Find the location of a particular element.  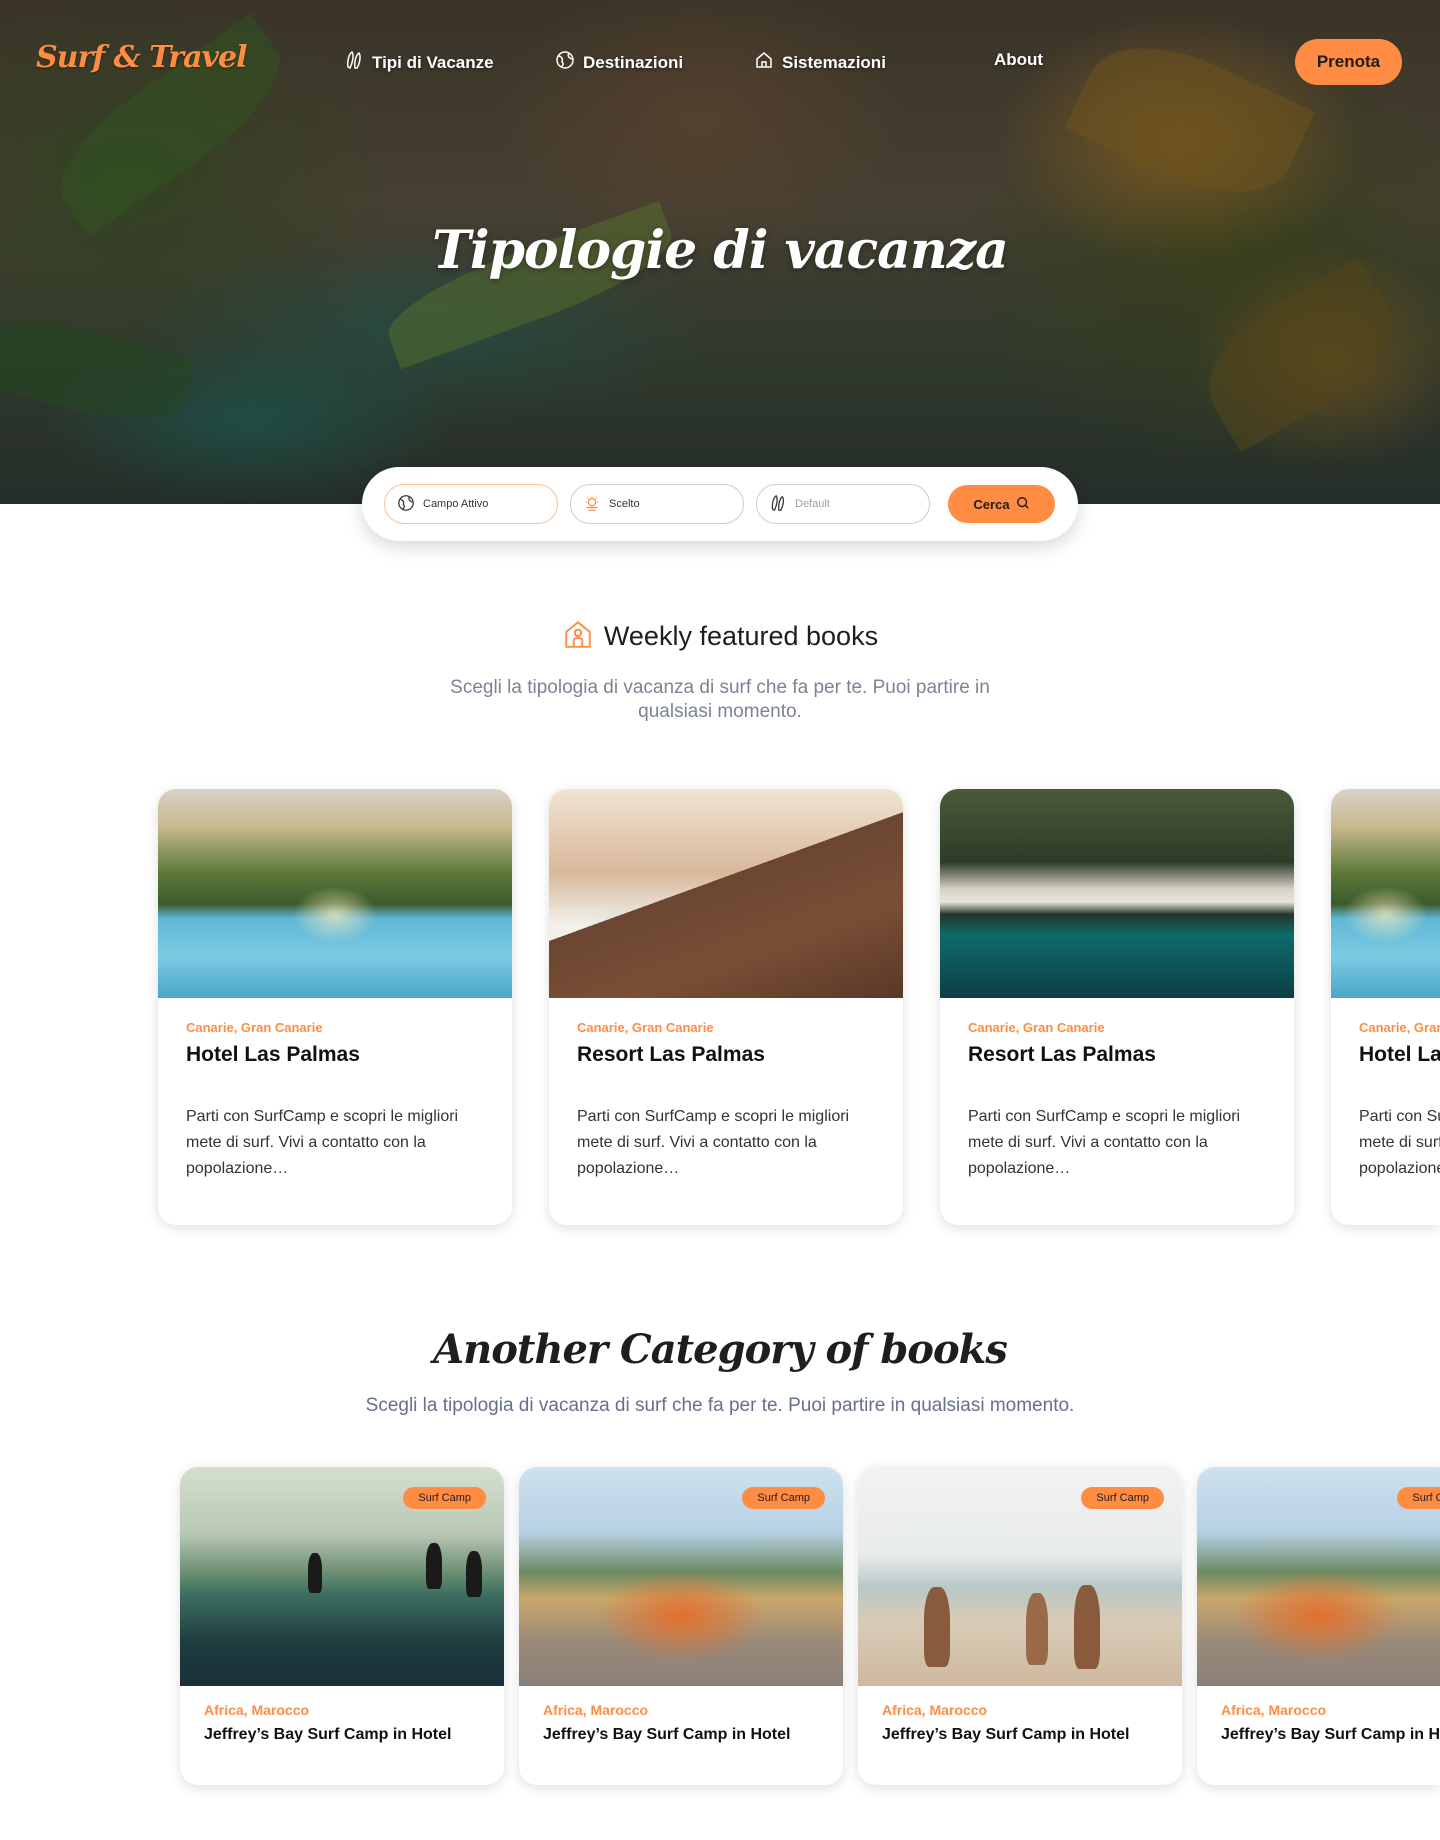

search-field-campo: Campo Attivo is located at coordinates (471, 504).